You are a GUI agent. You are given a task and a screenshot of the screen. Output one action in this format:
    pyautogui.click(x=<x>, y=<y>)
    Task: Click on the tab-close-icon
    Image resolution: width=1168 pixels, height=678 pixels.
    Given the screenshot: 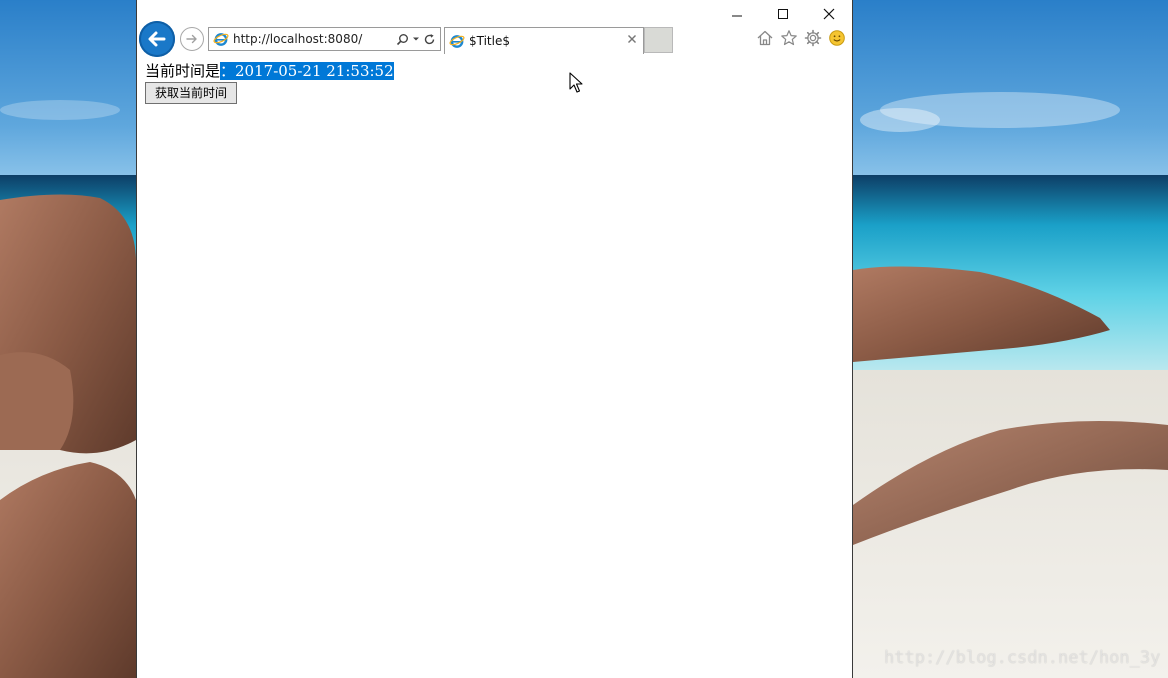 What is the action you would take?
    pyautogui.click(x=632, y=39)
    